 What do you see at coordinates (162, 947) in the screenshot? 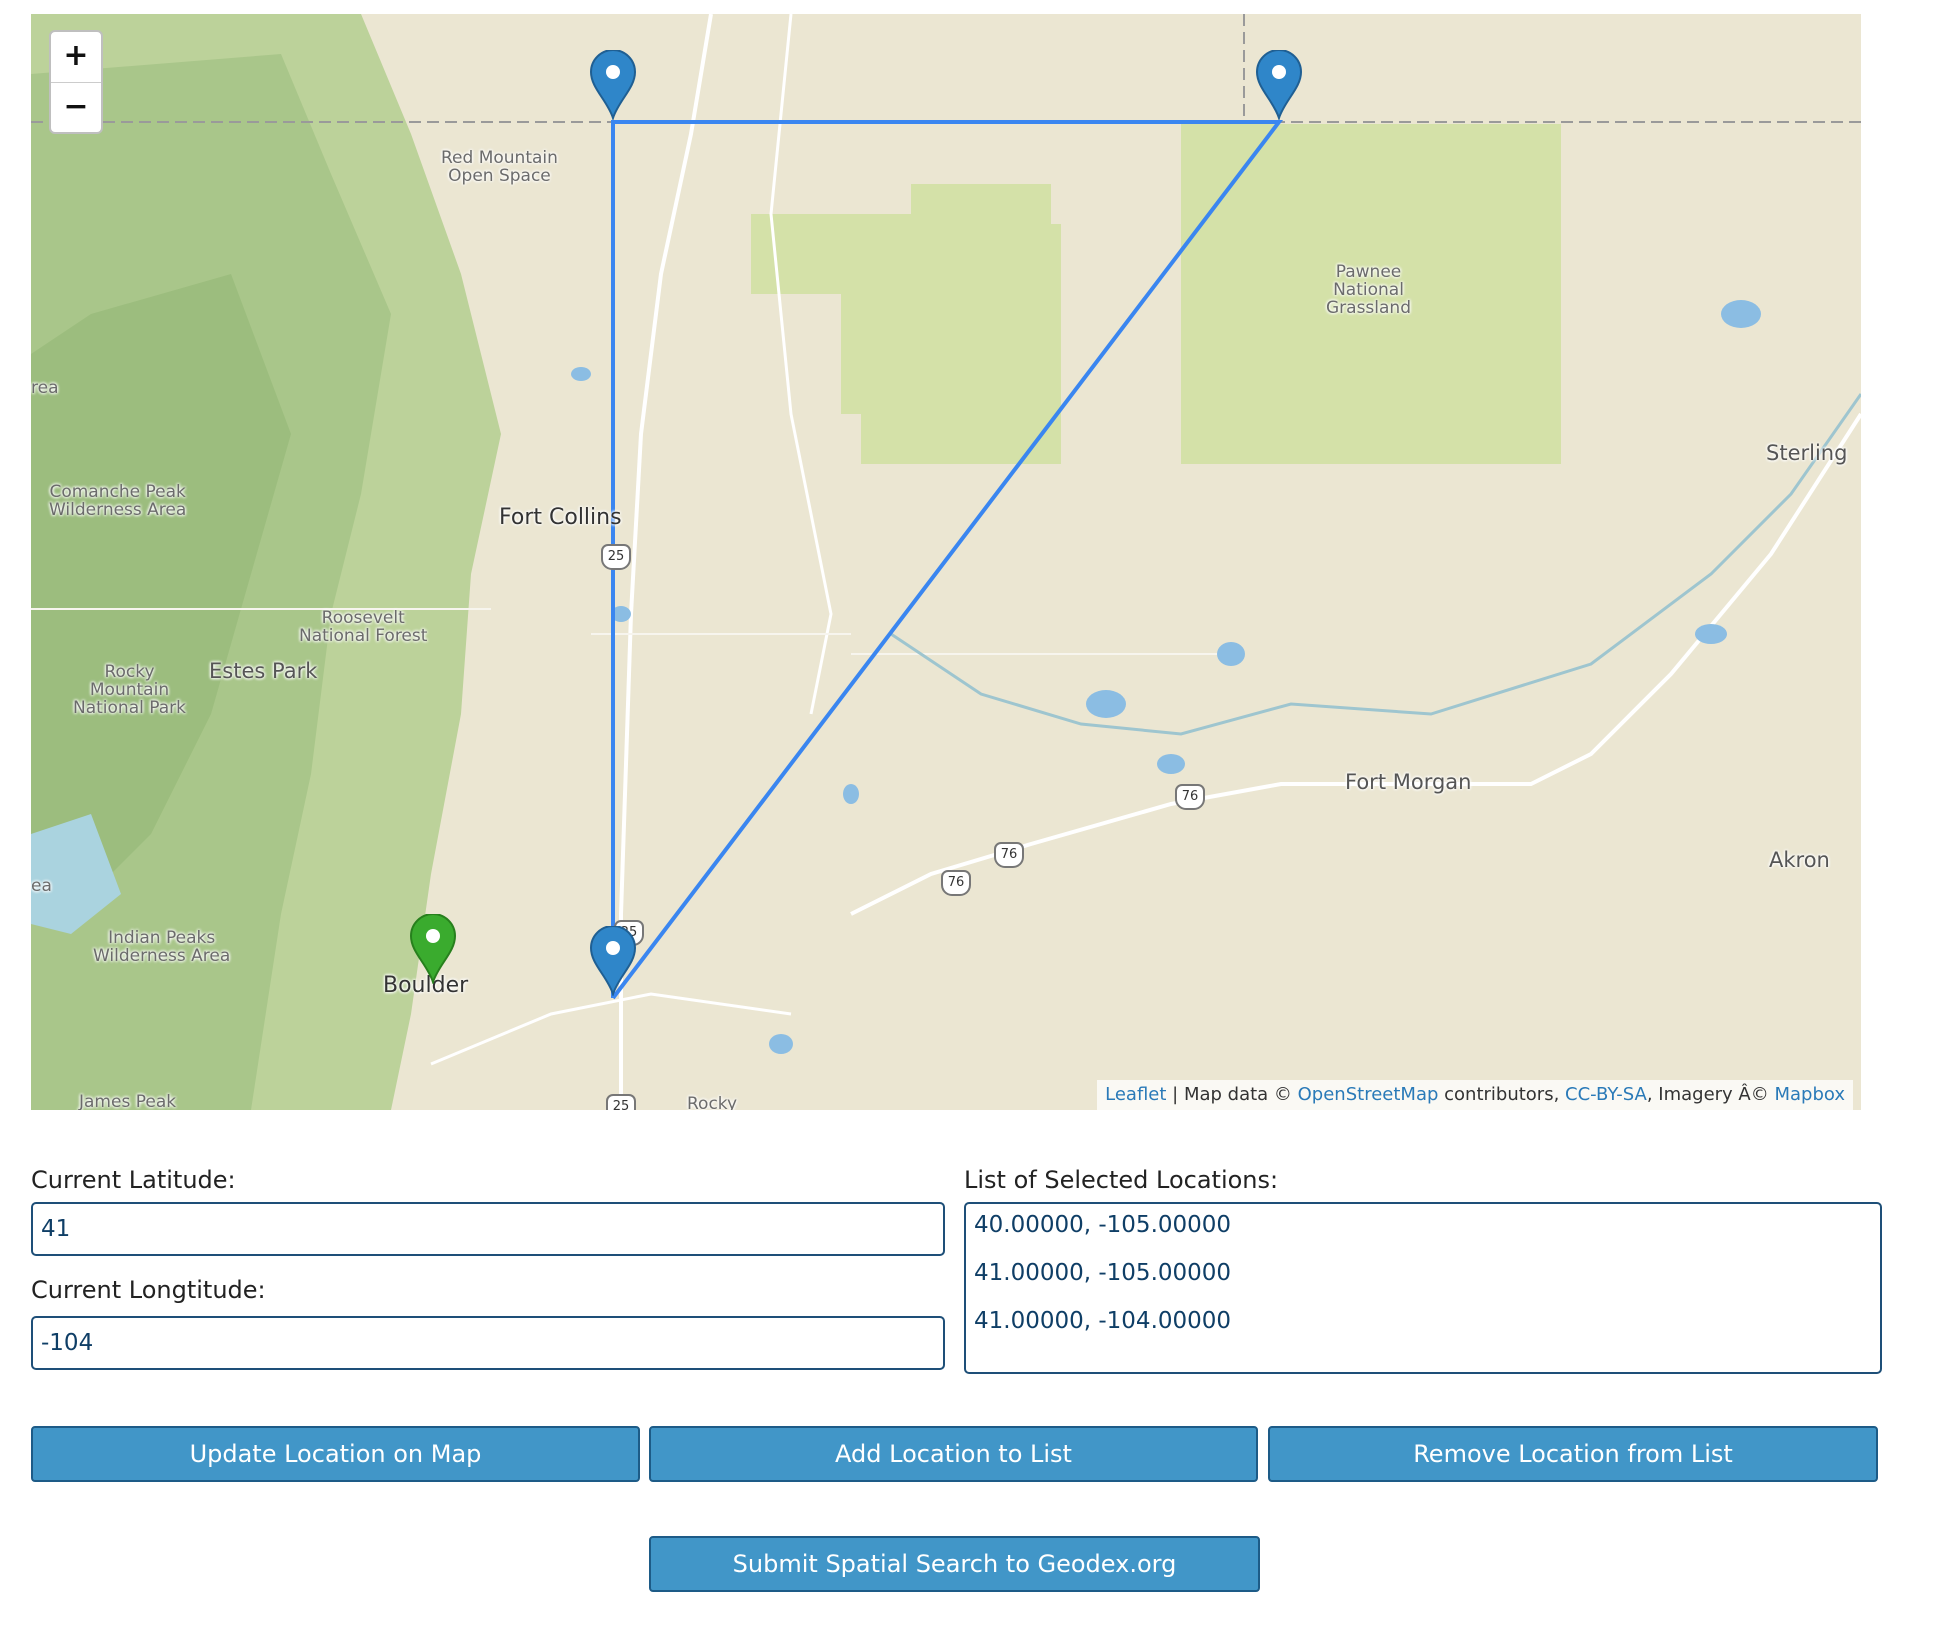
I see `label-indian-peaks: Indian Peaks Wilderness Area` at bounding box center [162, 947].